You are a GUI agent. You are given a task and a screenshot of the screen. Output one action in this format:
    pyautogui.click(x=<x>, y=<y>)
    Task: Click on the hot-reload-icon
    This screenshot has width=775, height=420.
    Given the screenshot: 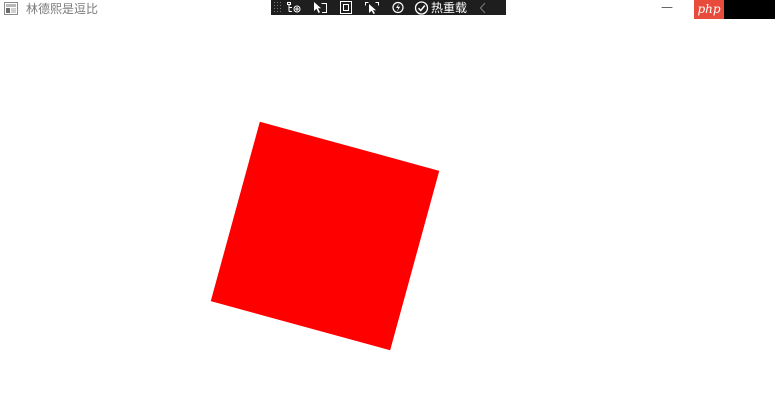 What is the action you would take?
    pyautogui.click(x=398, y=7)
    